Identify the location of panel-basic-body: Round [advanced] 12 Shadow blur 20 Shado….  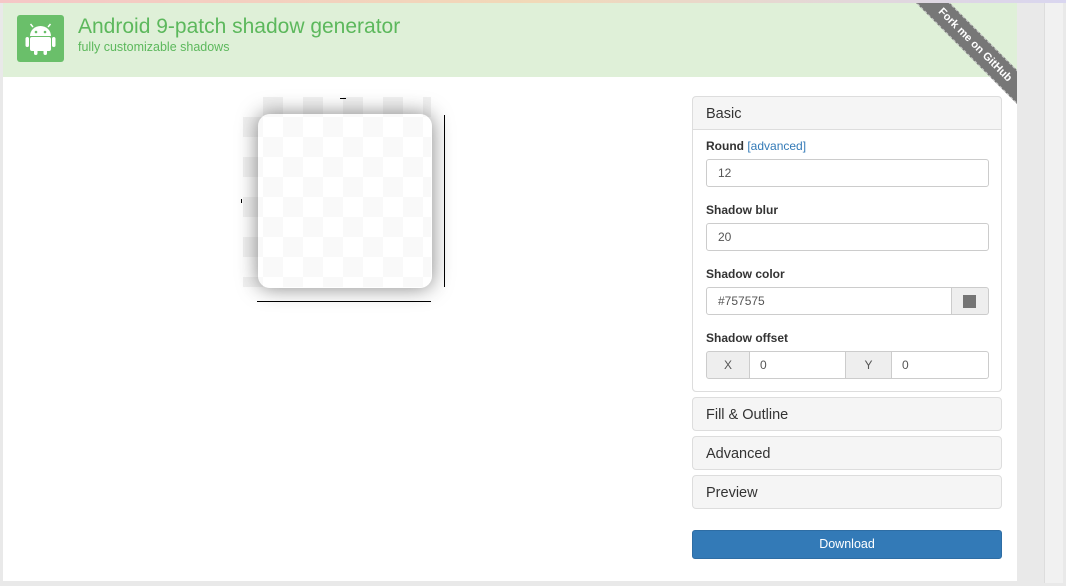
(847, 260).